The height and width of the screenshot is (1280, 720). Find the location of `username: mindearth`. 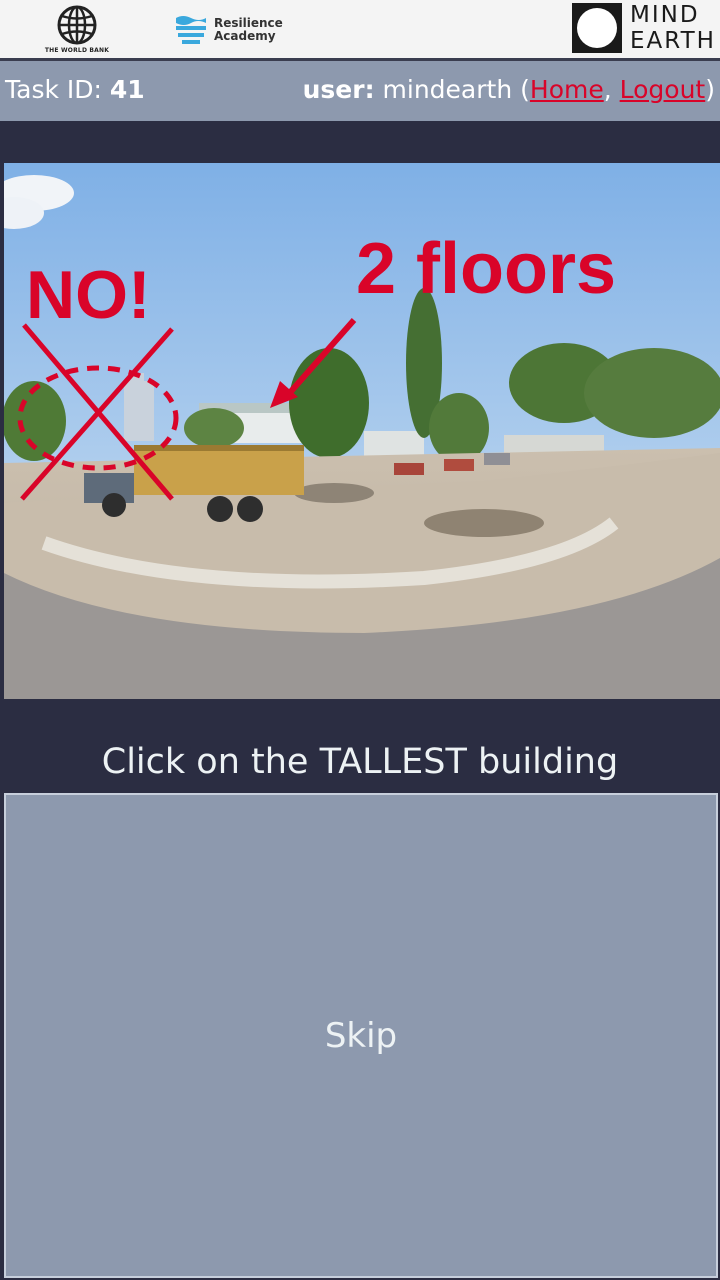

username: mindearth is located at coordinates (447, 89).